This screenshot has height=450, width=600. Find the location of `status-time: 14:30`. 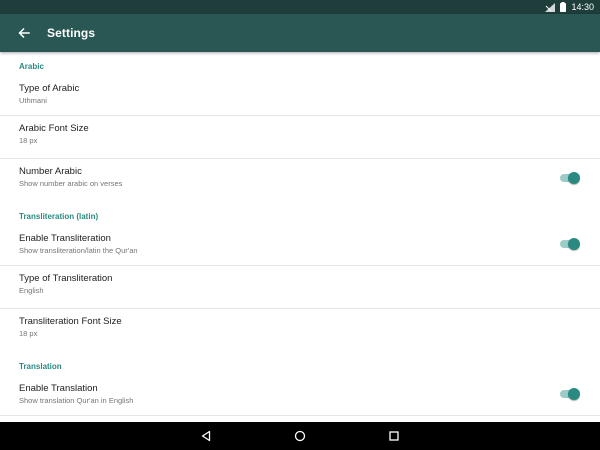

status-time: 14:30 is located at coordinates (582, 7).